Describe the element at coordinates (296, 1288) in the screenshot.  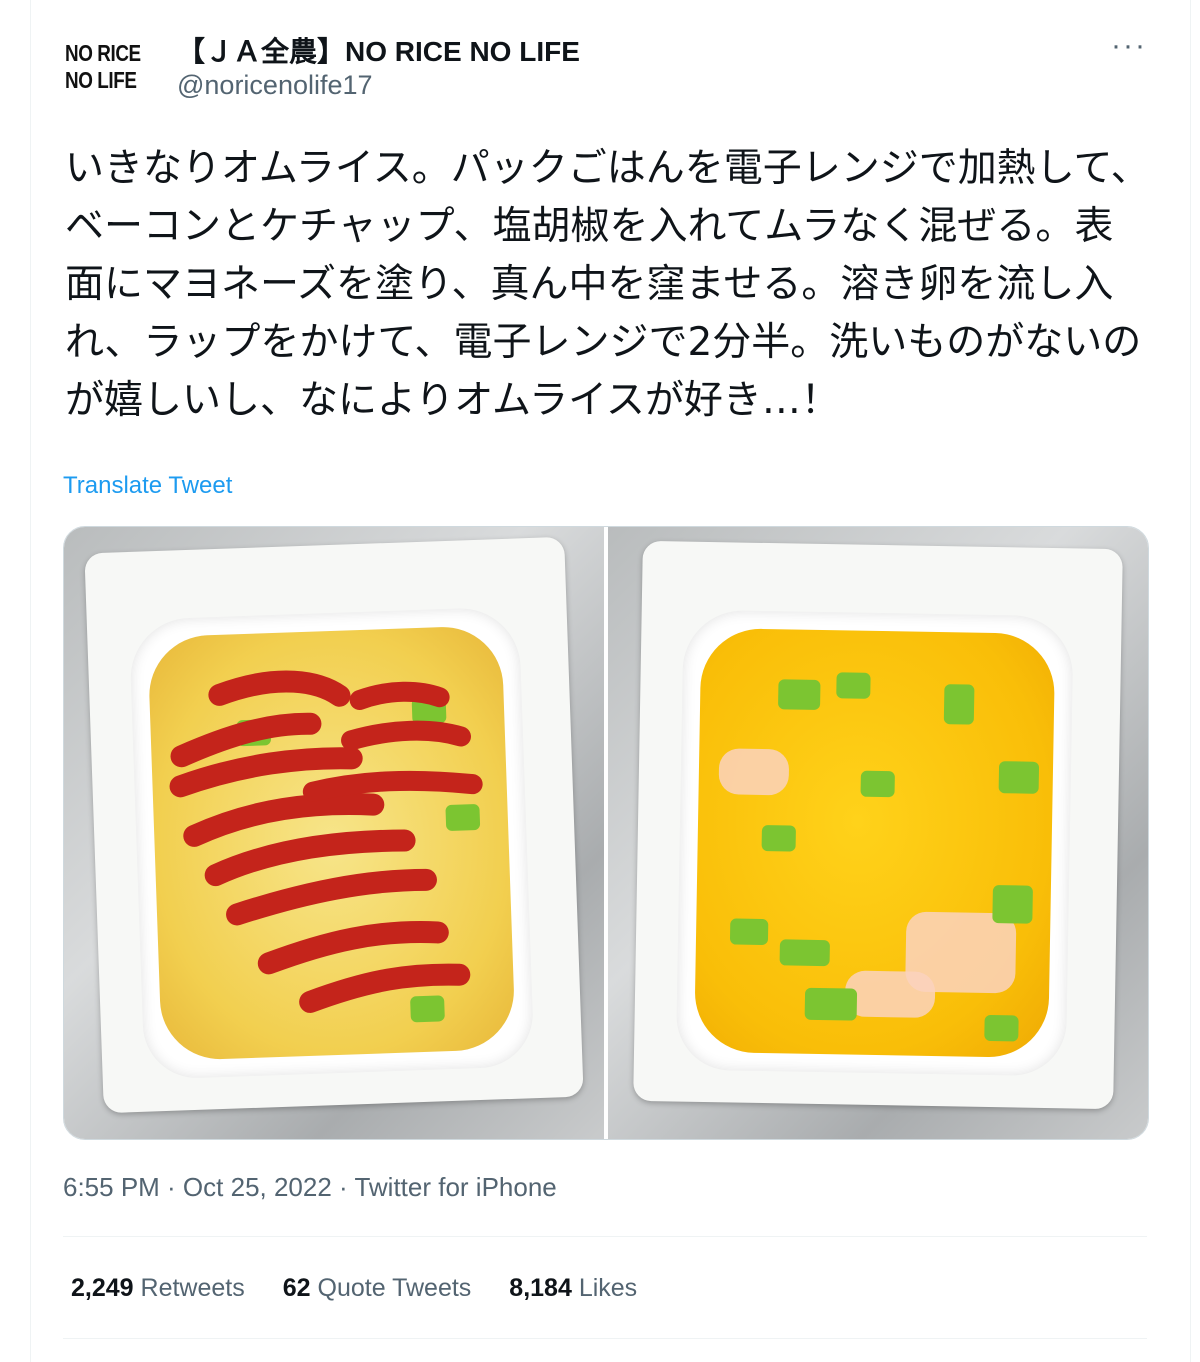
I see `quotes-count: 62` at that location.